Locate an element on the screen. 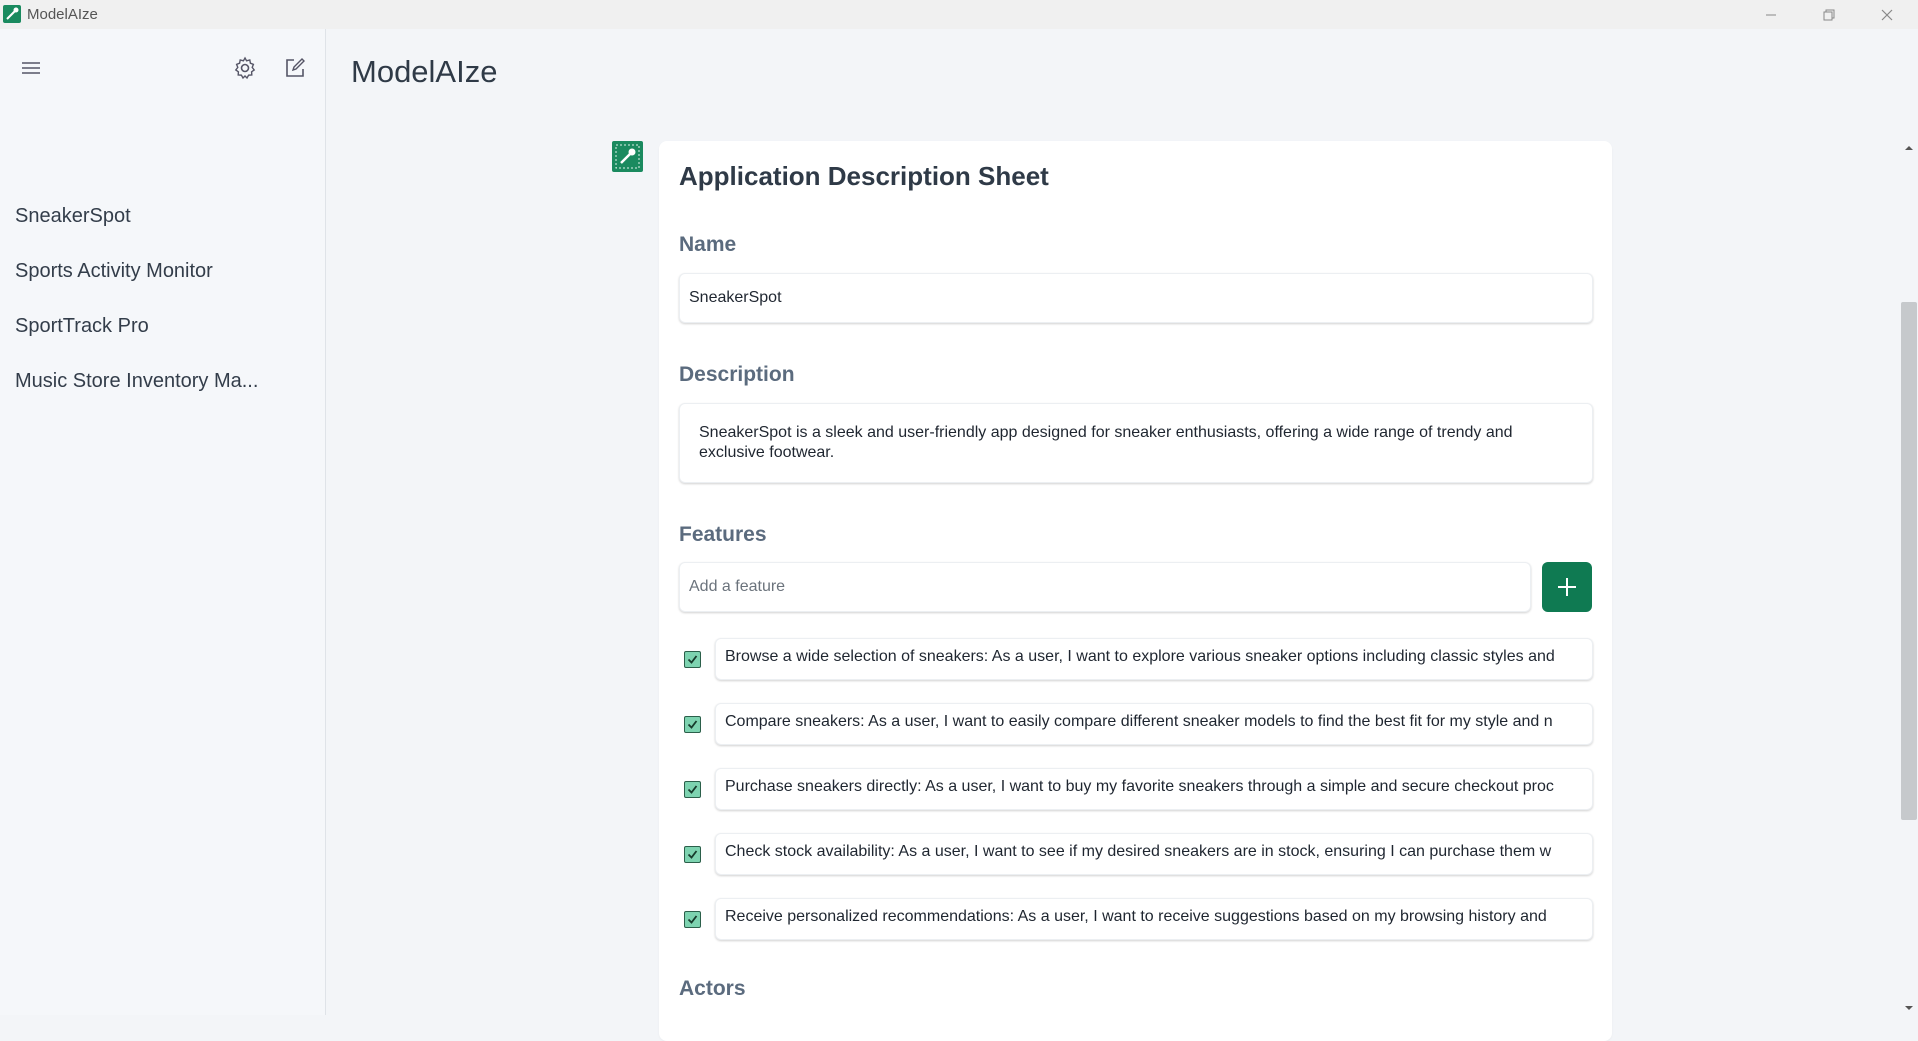  title-bar: ModelAIze is located at coordinates (959, 14).